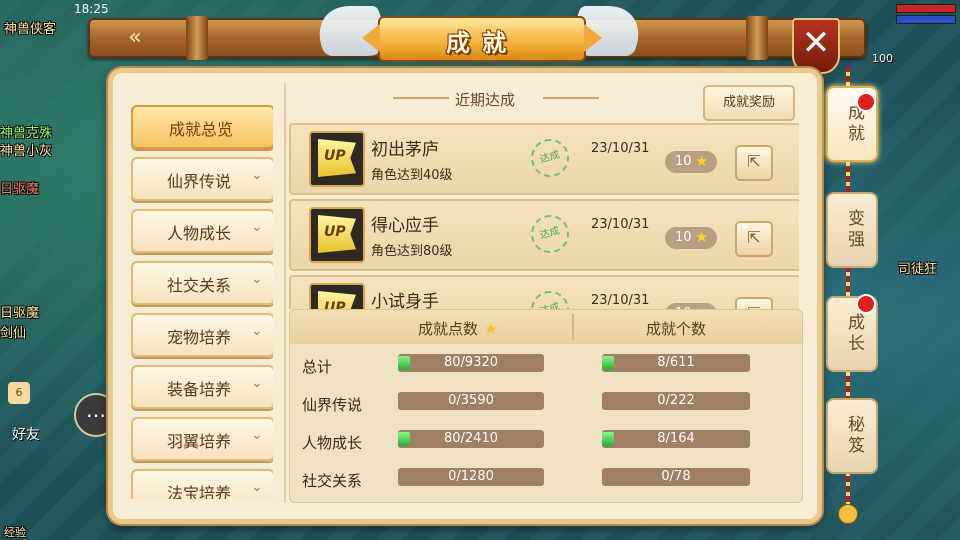 This screenshot has height=540, width=960. I want to click on double-chevron-left-icon: «, so click(135, 37).